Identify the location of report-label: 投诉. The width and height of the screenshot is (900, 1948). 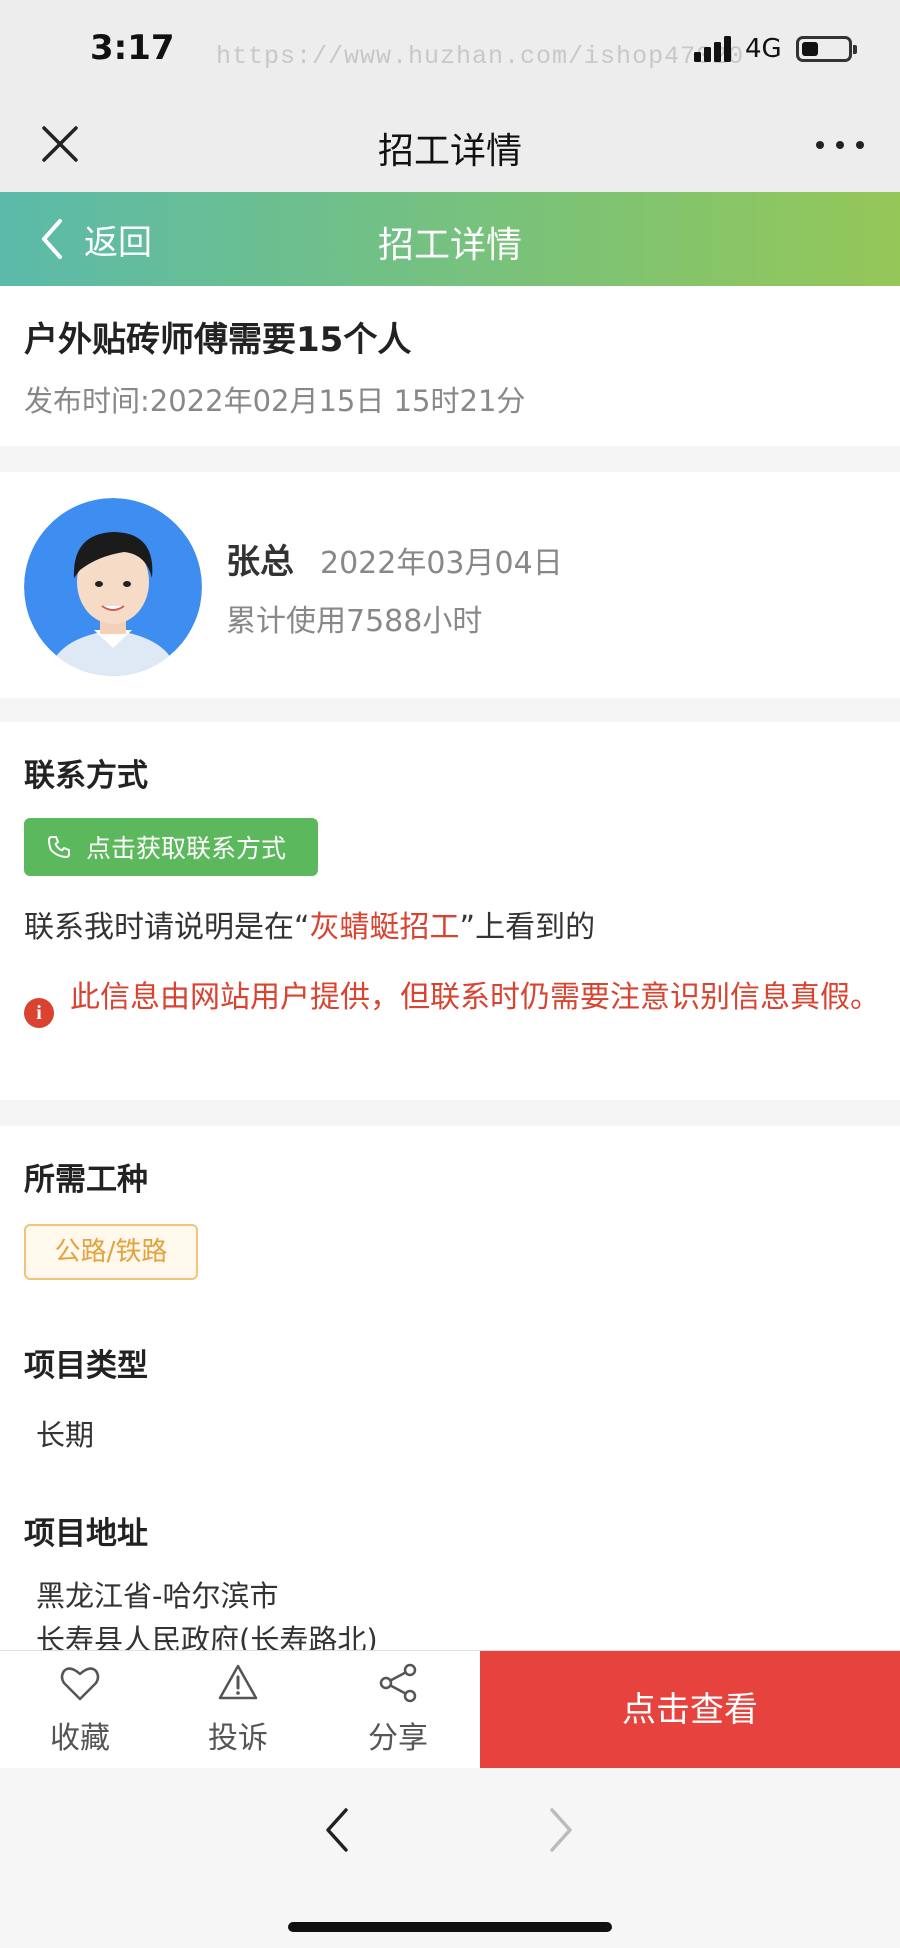
(238, 1738).